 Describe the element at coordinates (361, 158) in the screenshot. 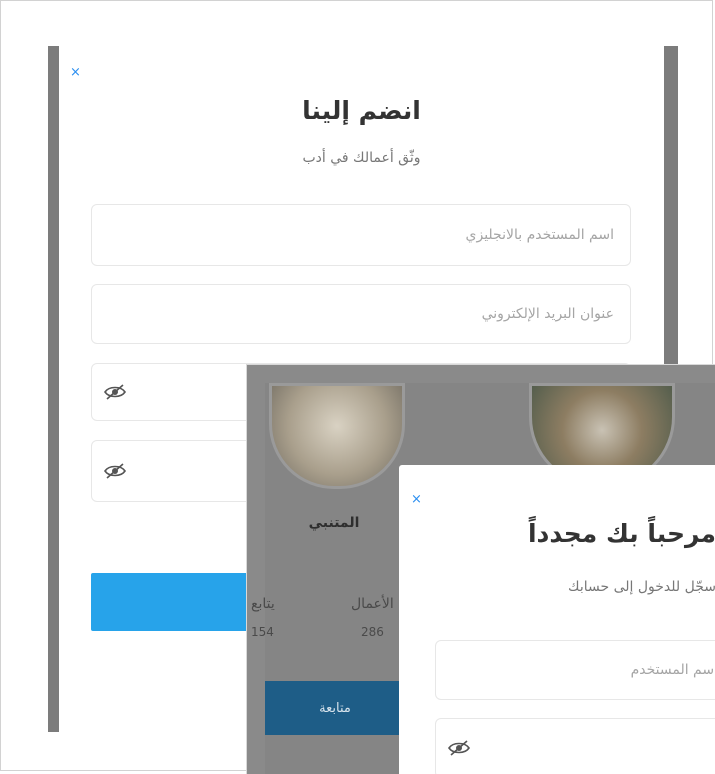

I see `signup-subtitle: وثّق أعمالك في أدب` at that location.